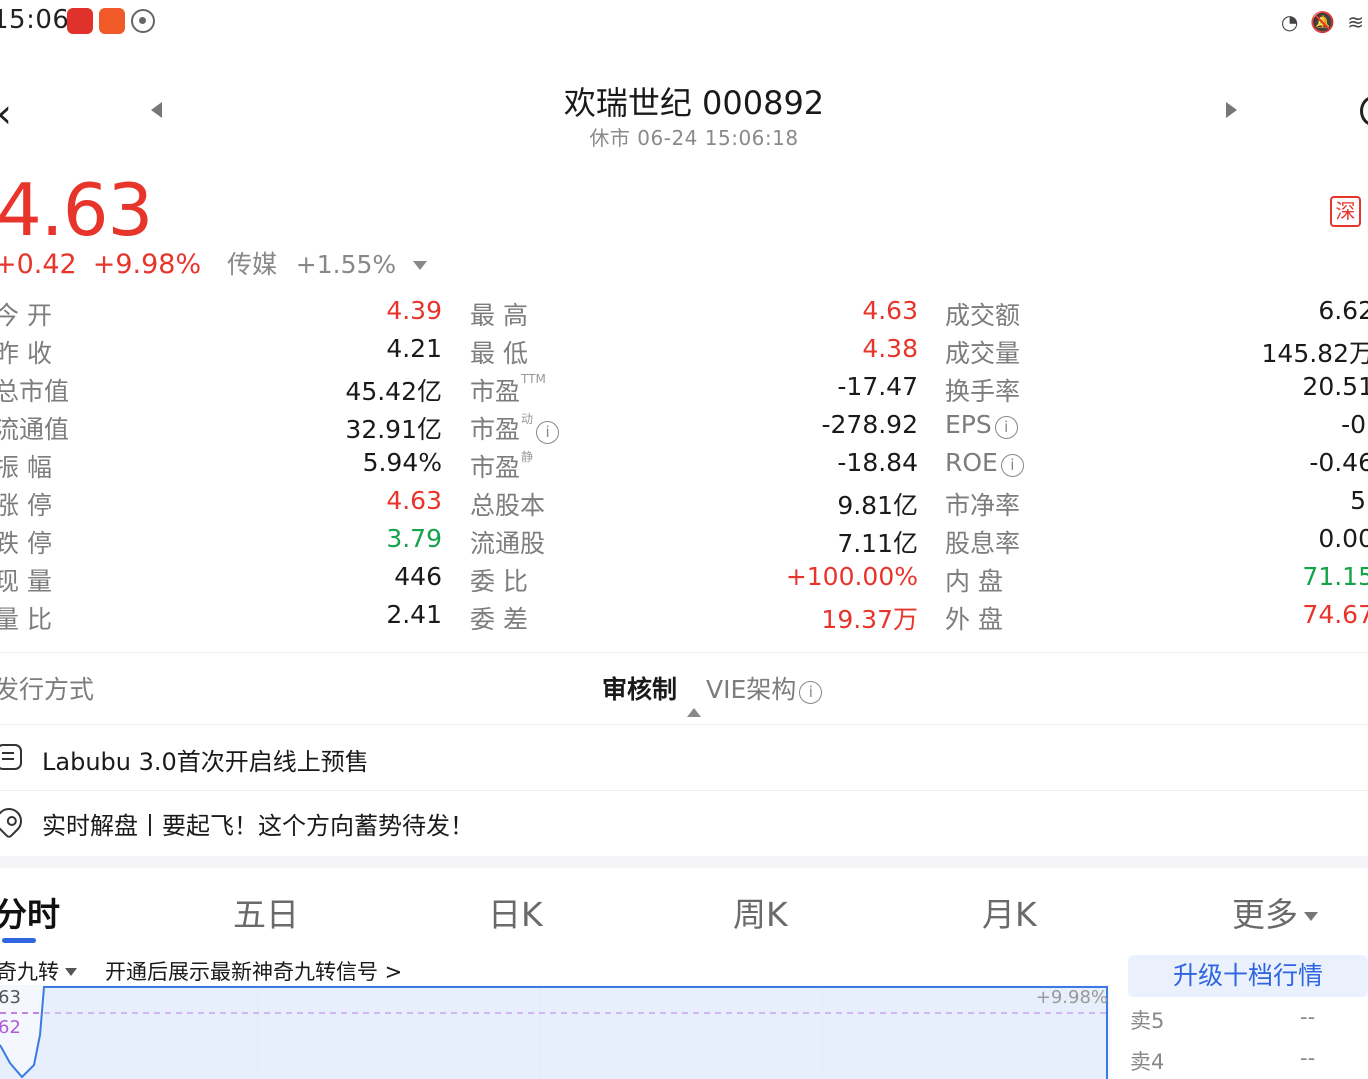 This screenshot has height=1079, width=1368. Describe the element at coordinates (684, 862) in the screenshot. I see `section-separator` at that location.